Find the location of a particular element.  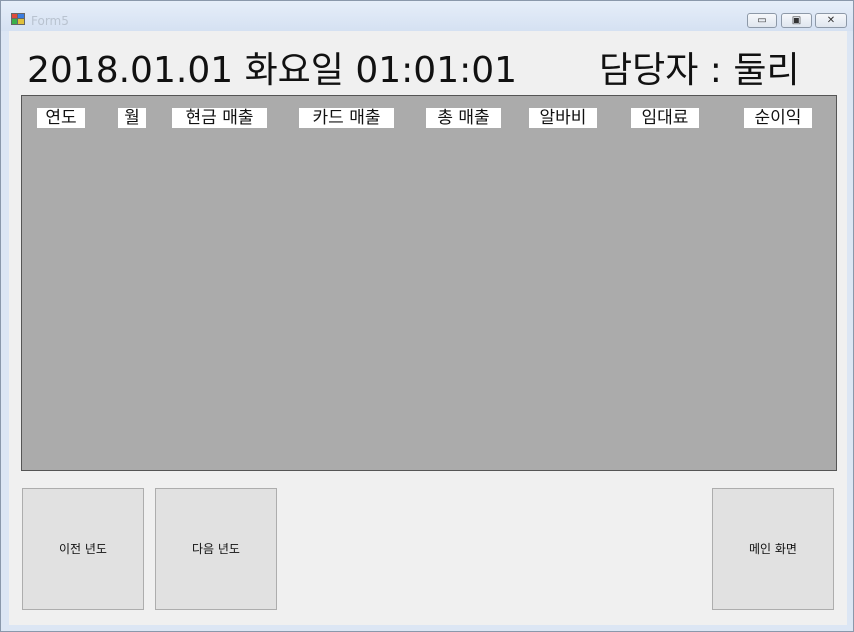

close-icon: ✕ is located at coordinates (831, 20).